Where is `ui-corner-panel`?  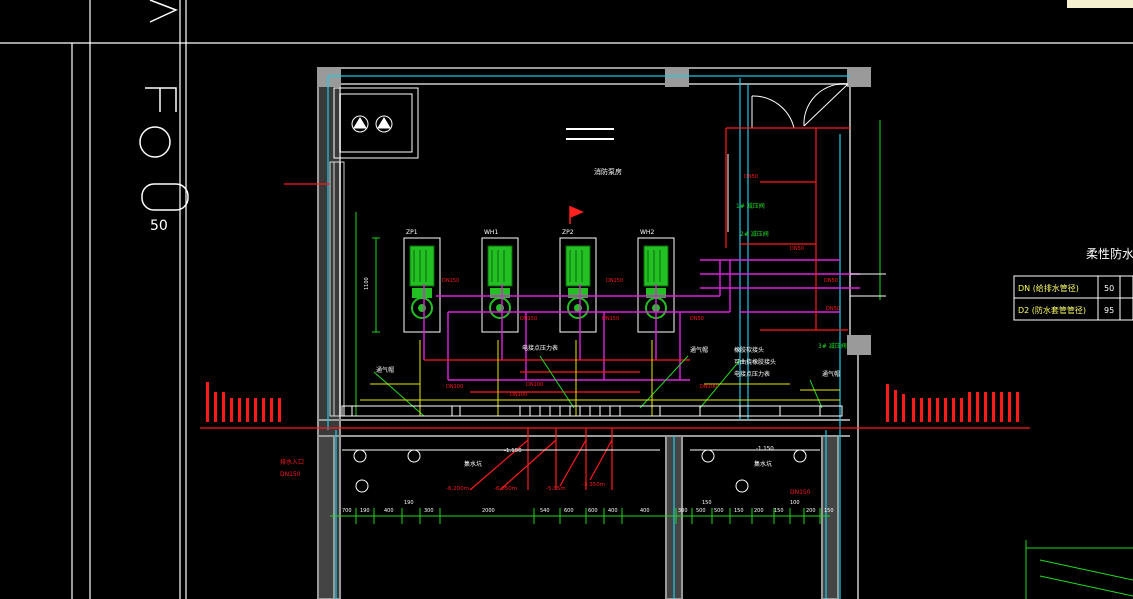
ui-corner-panel is located at coordinates (1100, 4).